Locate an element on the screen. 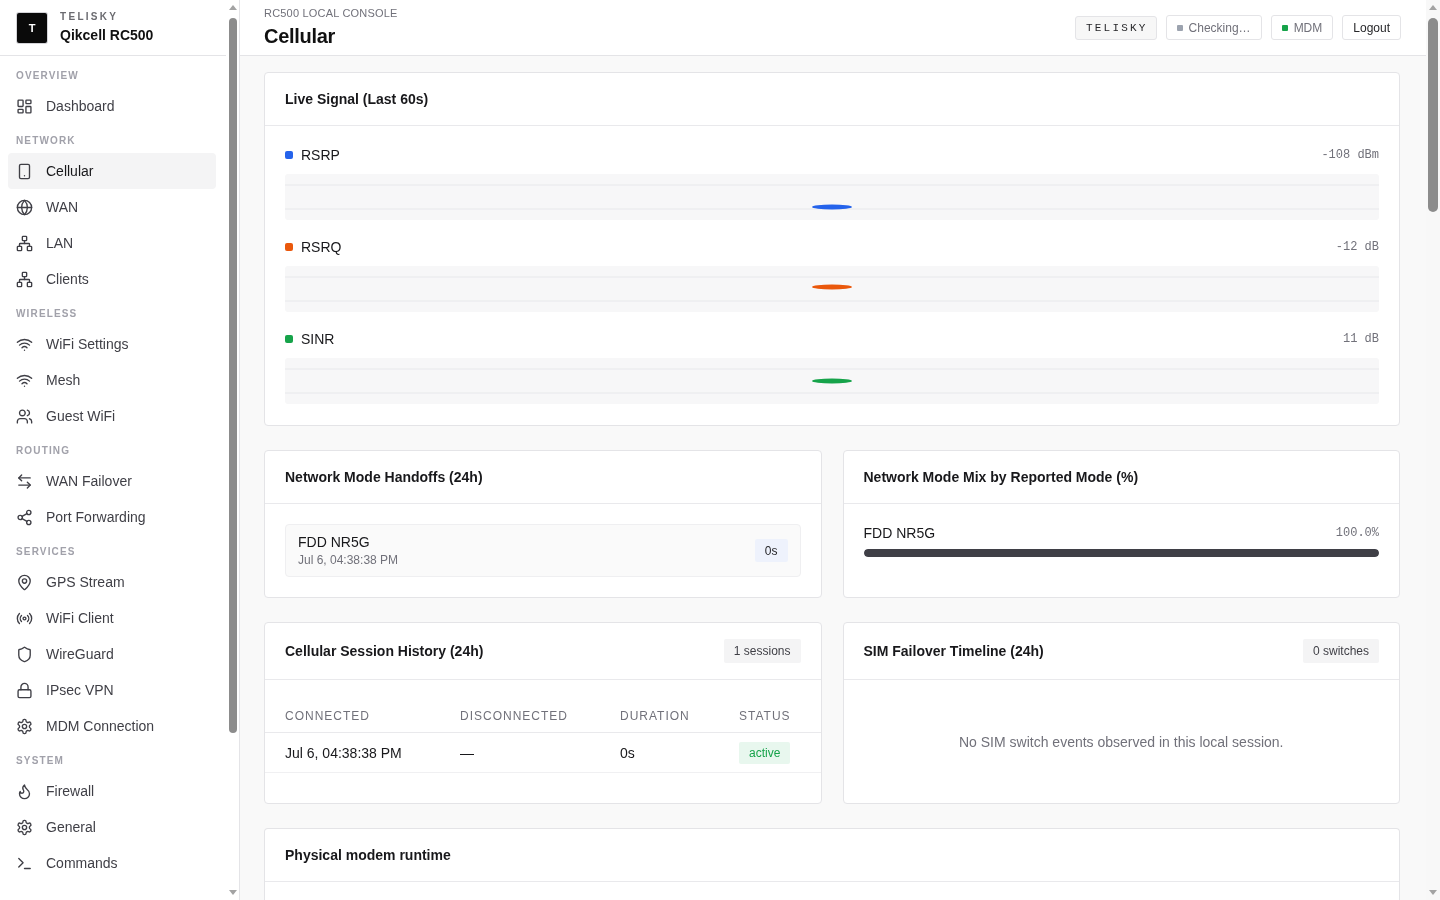 This screenshot has width=1440, height=900. signal-reading: -12 dB is located at coordinates (1357, 247).